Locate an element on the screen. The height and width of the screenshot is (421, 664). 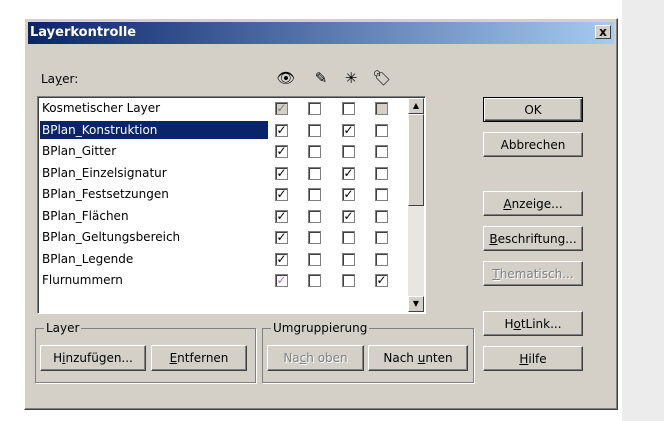
list-scrollbar: ▲ ▼ is located at coordinates (416, 205).